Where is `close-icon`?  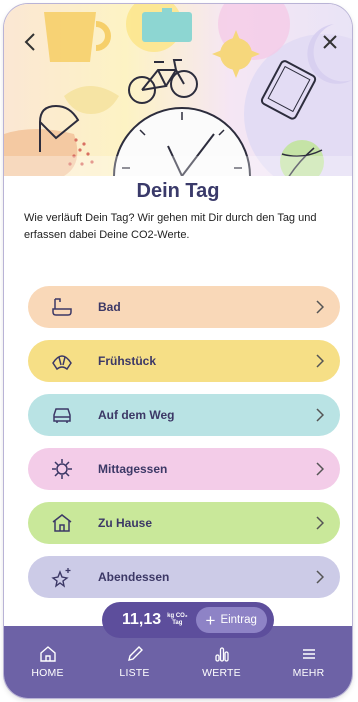 close-icon is located at coordinates (330, 42).